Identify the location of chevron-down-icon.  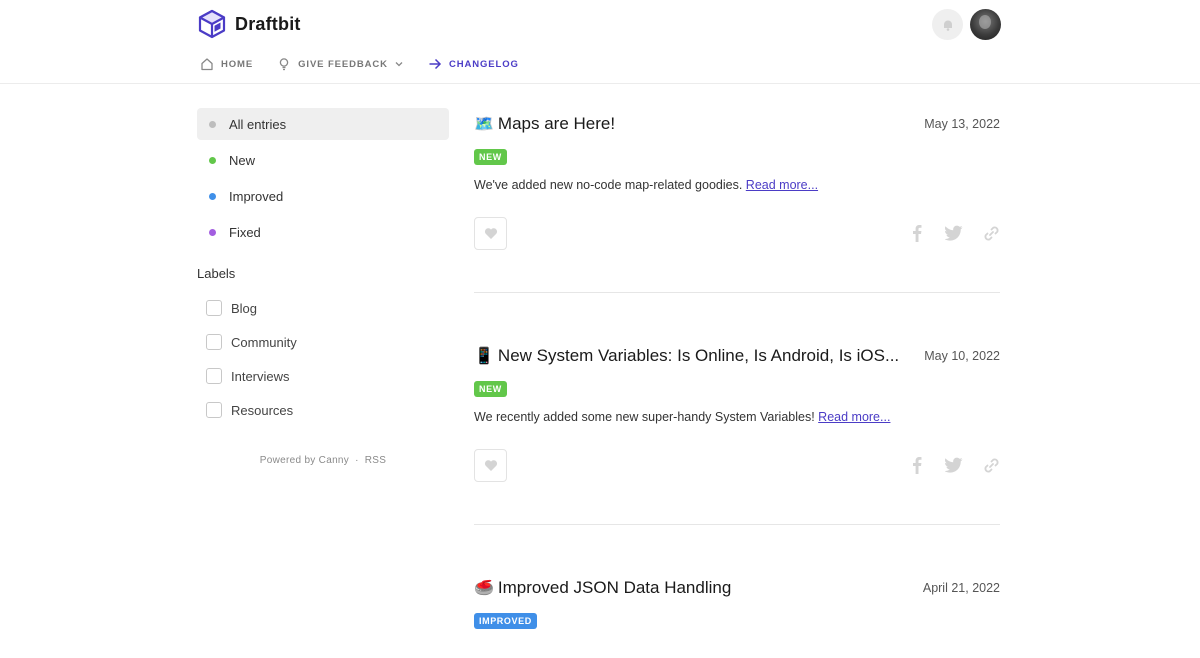
(399, 64).